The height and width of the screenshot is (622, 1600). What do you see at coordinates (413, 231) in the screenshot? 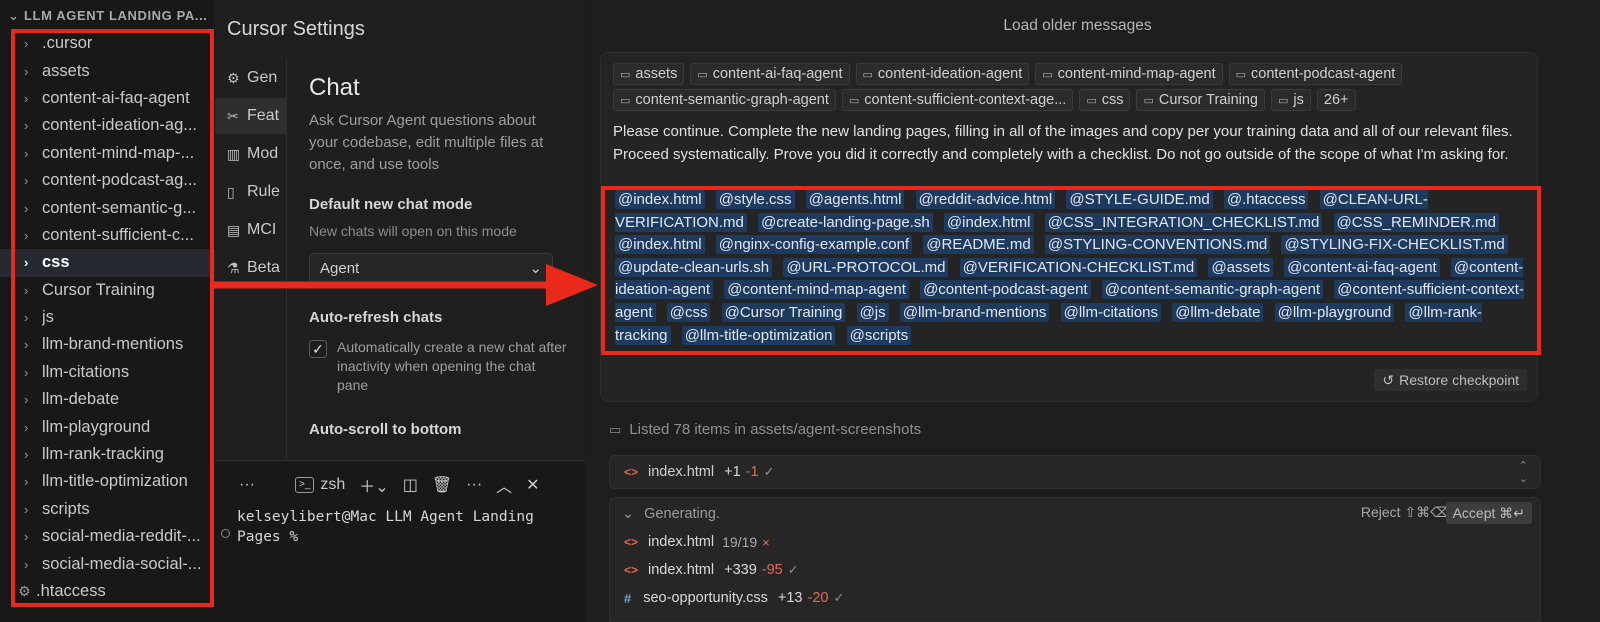
I see `default-mode-description: New chats will open on this mode` at bounding box center [413, 231].